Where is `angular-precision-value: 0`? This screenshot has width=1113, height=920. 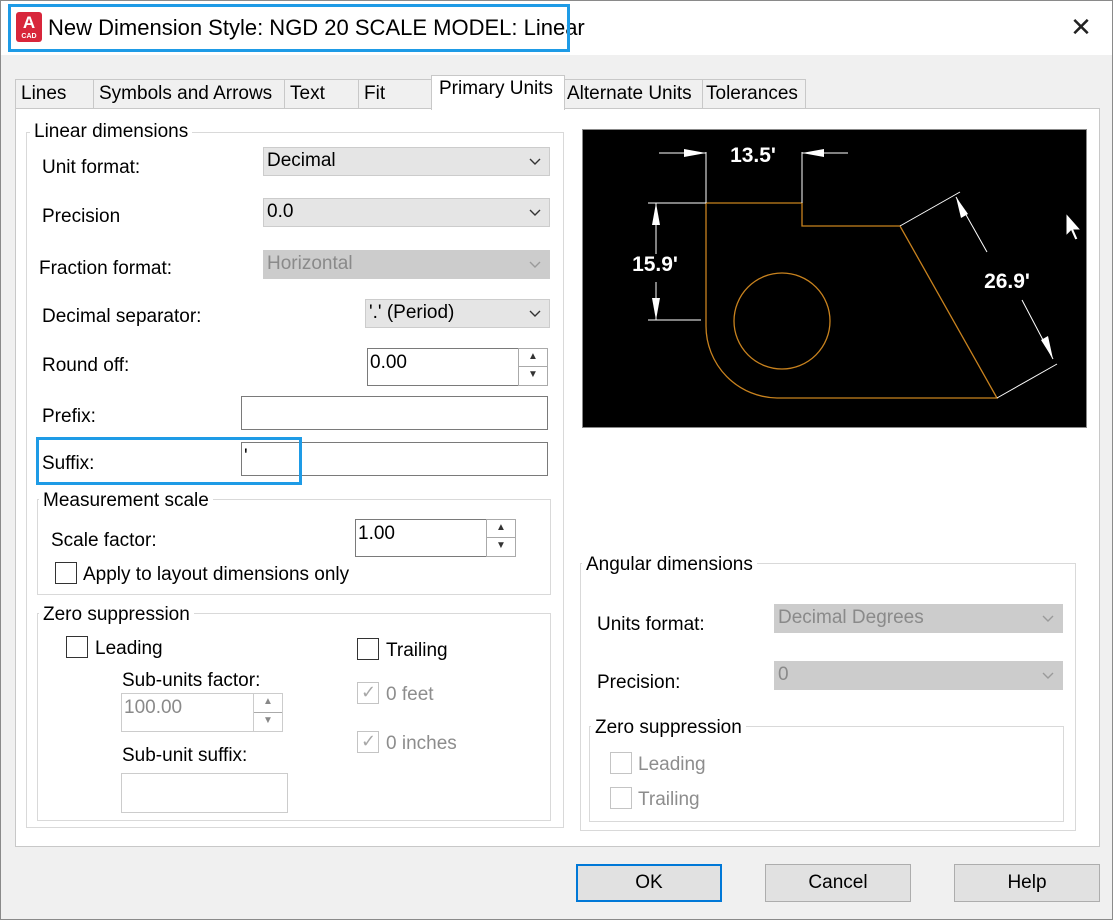
angular-precision-value: 0 is located at coordinates (783, 674).